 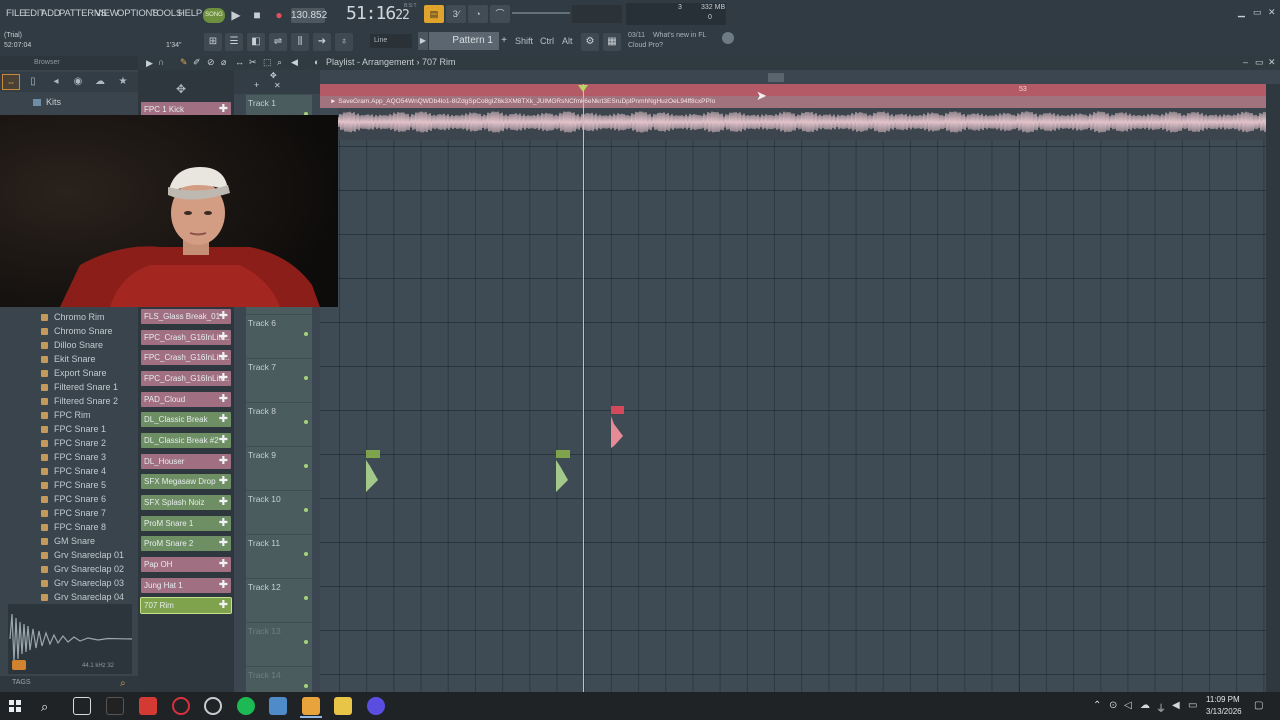 What do you see at coordinates (563, 471) in the screenshot?
I see `pattern-clip-track9-b` at bounding box center [563, 471].